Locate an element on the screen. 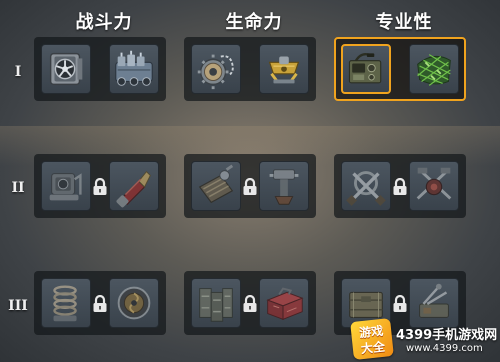  red-shell-icon is located at coordinates (133, 189).